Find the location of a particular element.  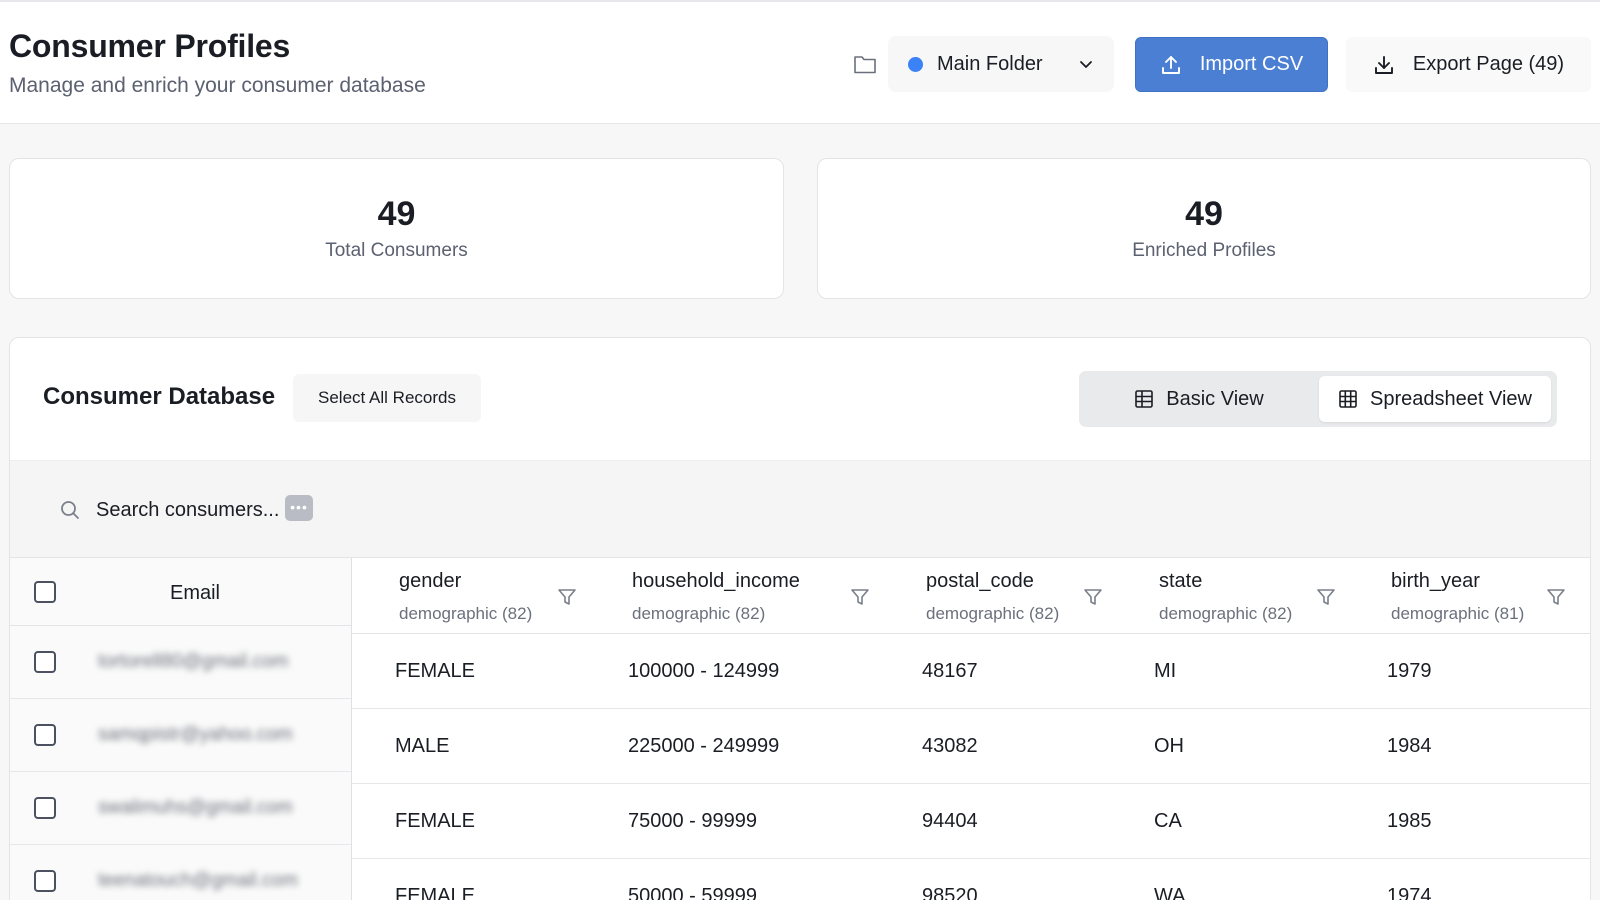

page-title: Consumer Profiles is located at coordinates (150, 46).